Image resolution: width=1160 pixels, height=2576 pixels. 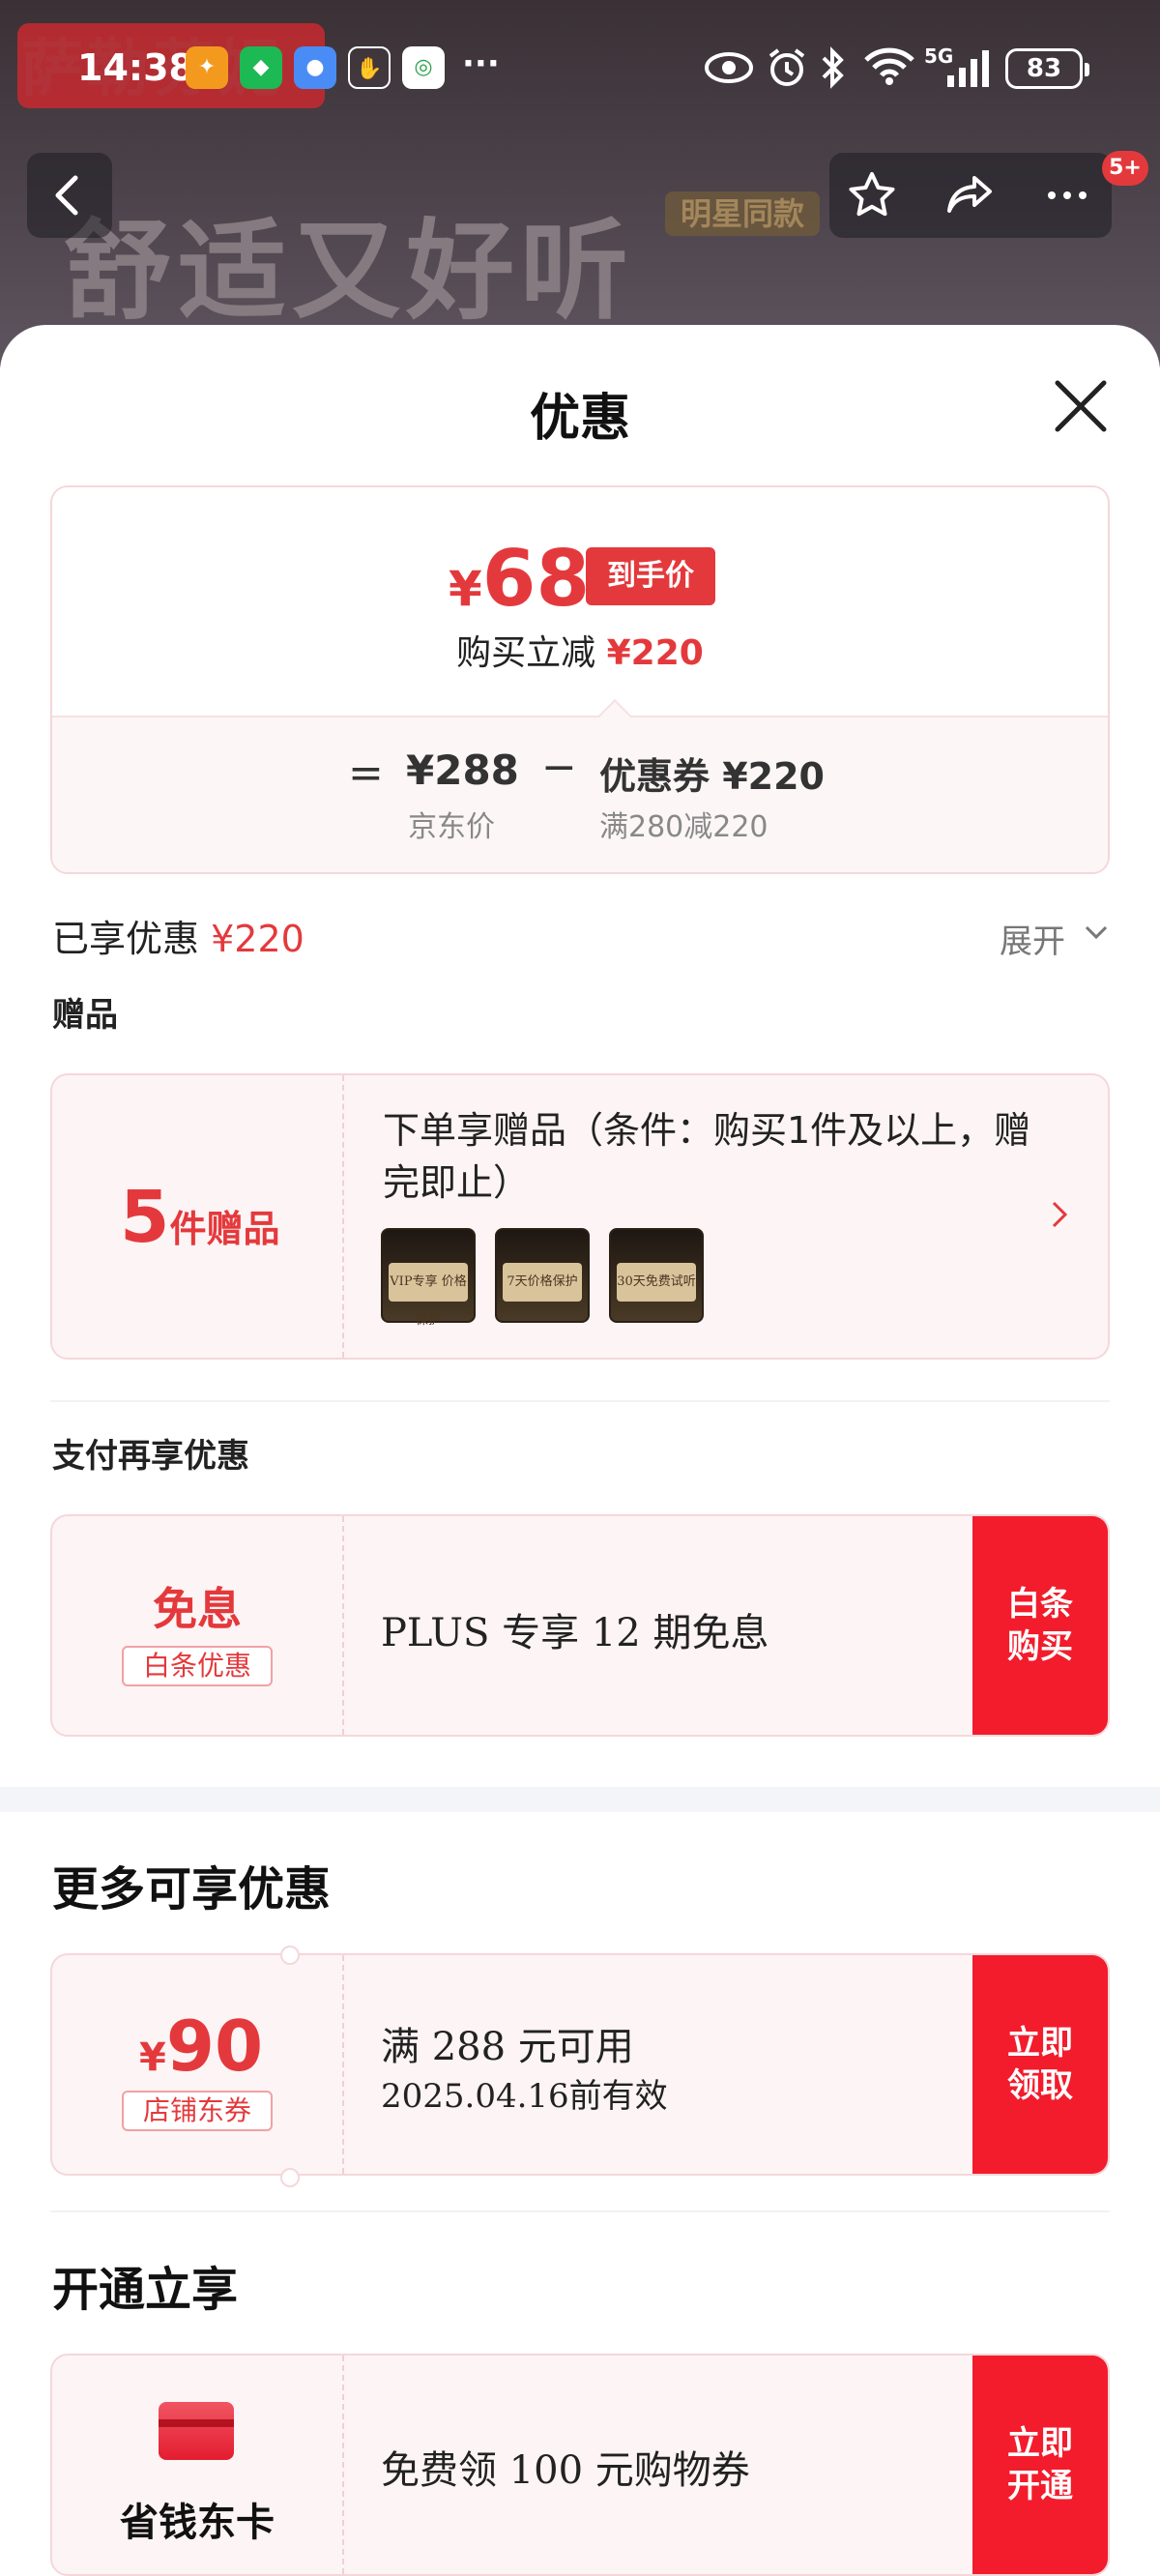 What do you see at coordinates (651, 576) in the screenshot?
I see `final-price-tag: 到手价` at bounding box center [651, 576].